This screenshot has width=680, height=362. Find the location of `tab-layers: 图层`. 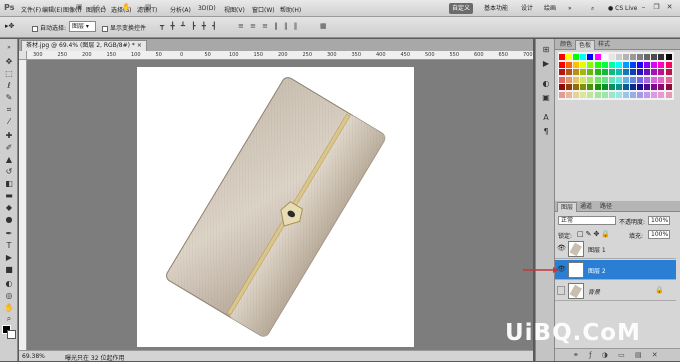

tab-layers: 图层 is located at coordinates (567, 207).